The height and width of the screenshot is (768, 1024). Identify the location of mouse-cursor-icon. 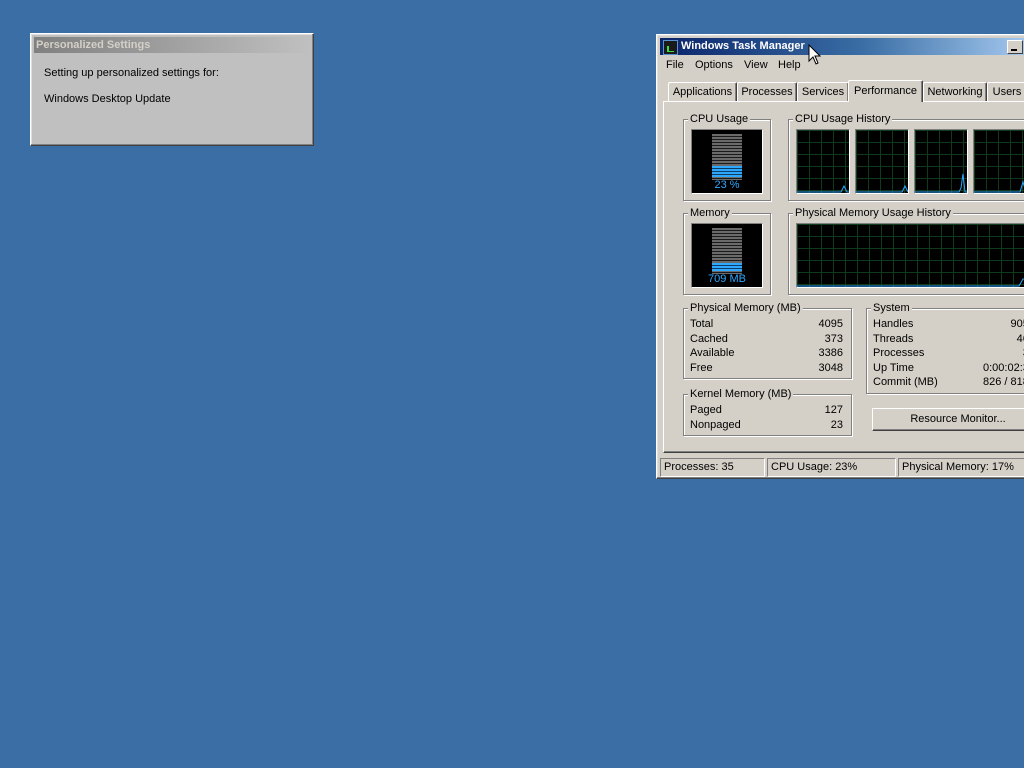
(815, 54).